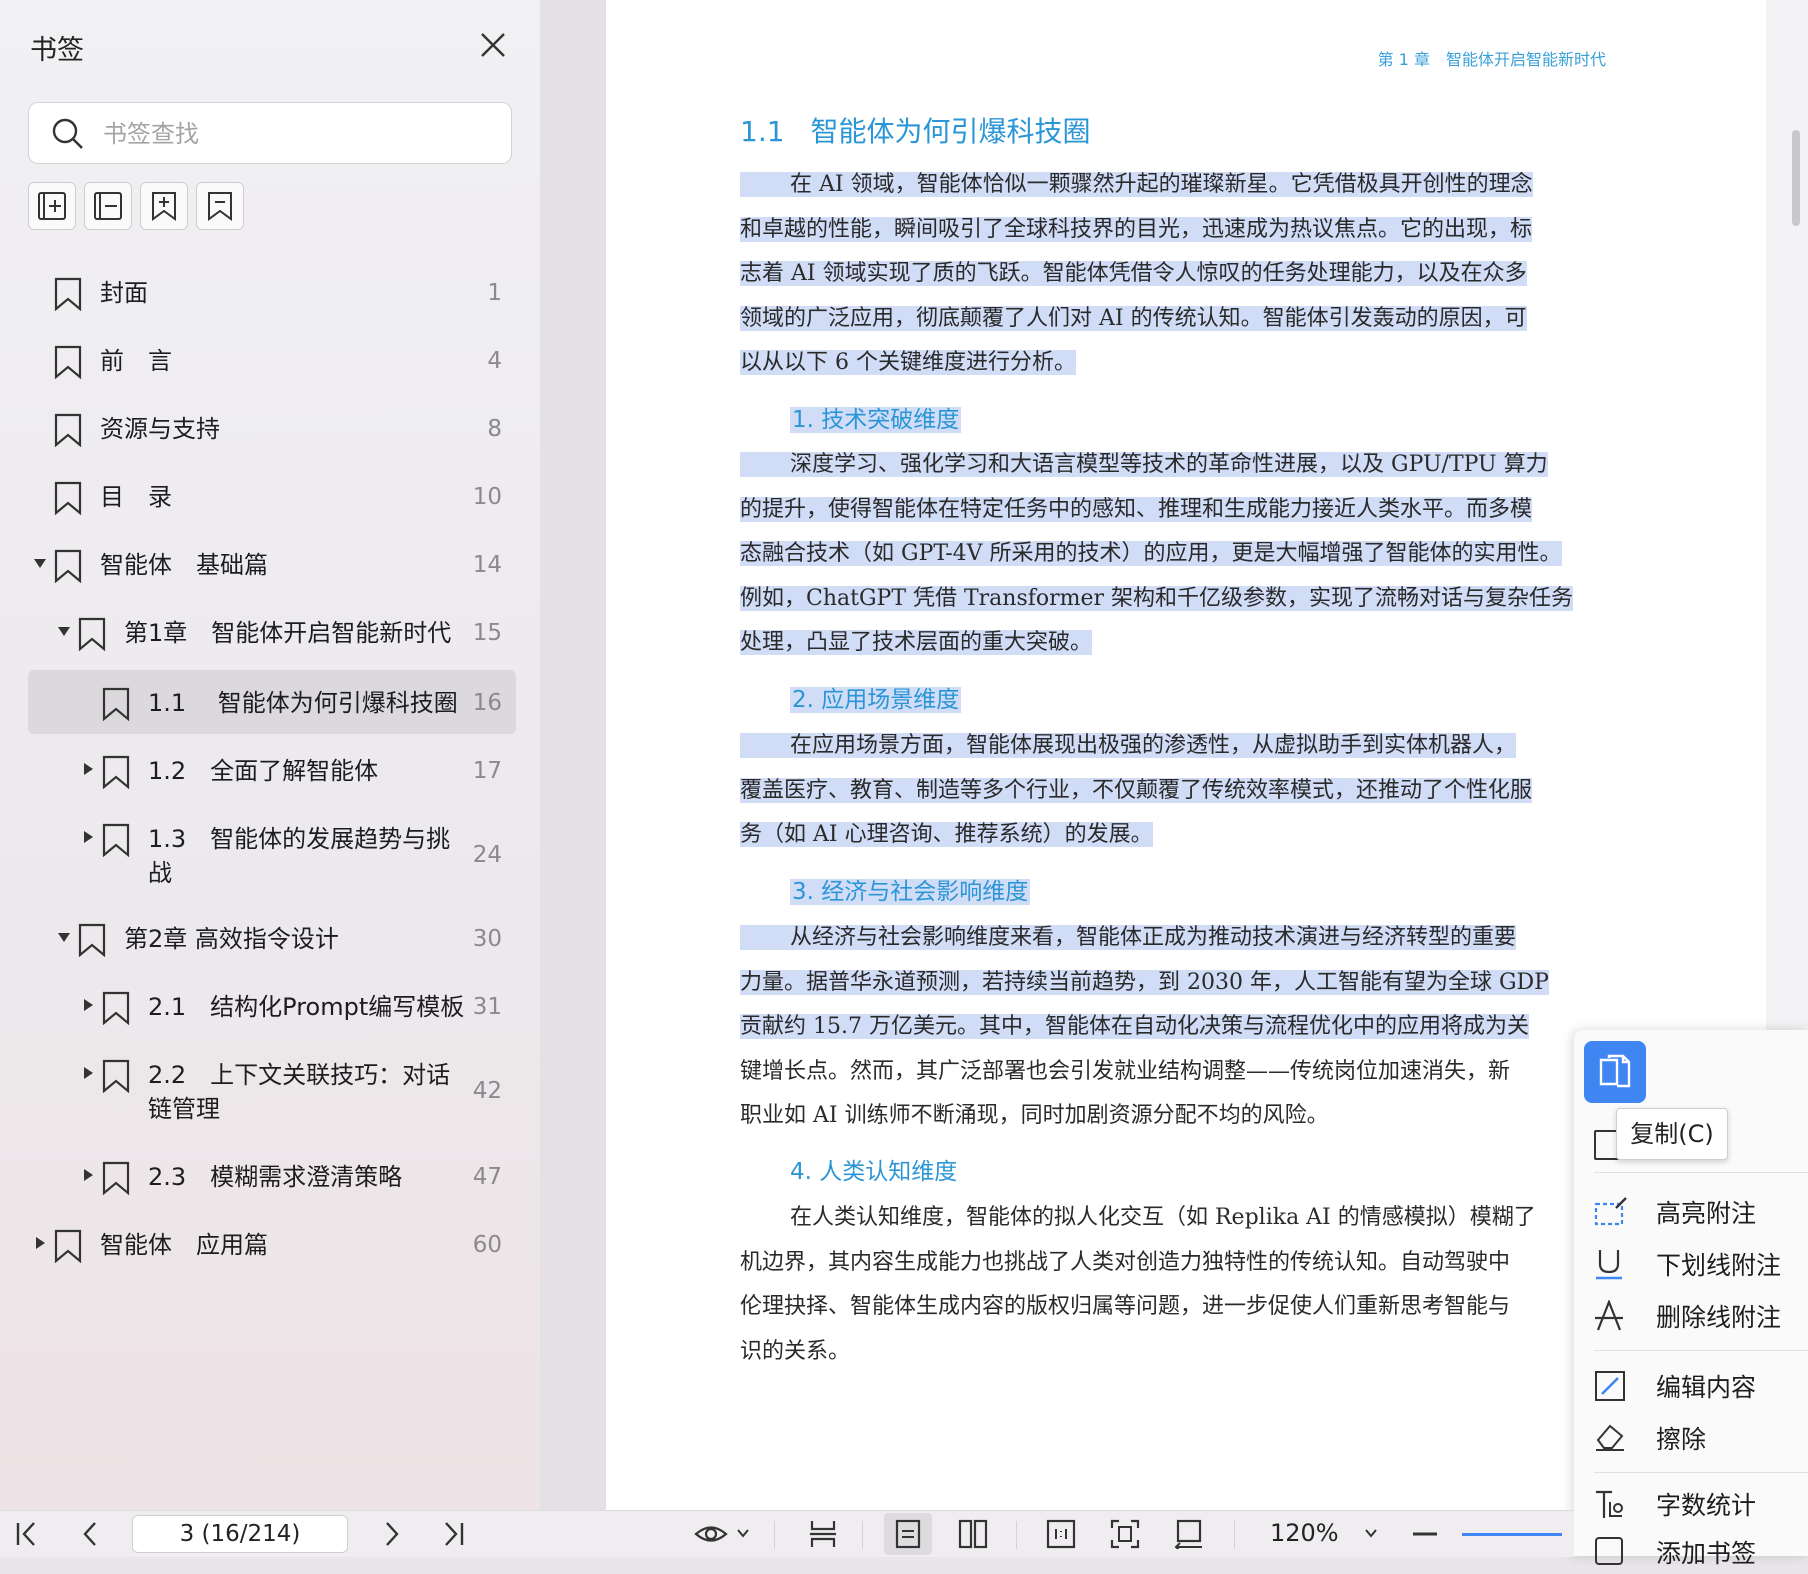 The image size is (1808, 1574). What do you see at coordinates (876, 420) in the screenshot?
I see `subsection-heading: 1. 技术突破维度` at bounding box center [876, 420].